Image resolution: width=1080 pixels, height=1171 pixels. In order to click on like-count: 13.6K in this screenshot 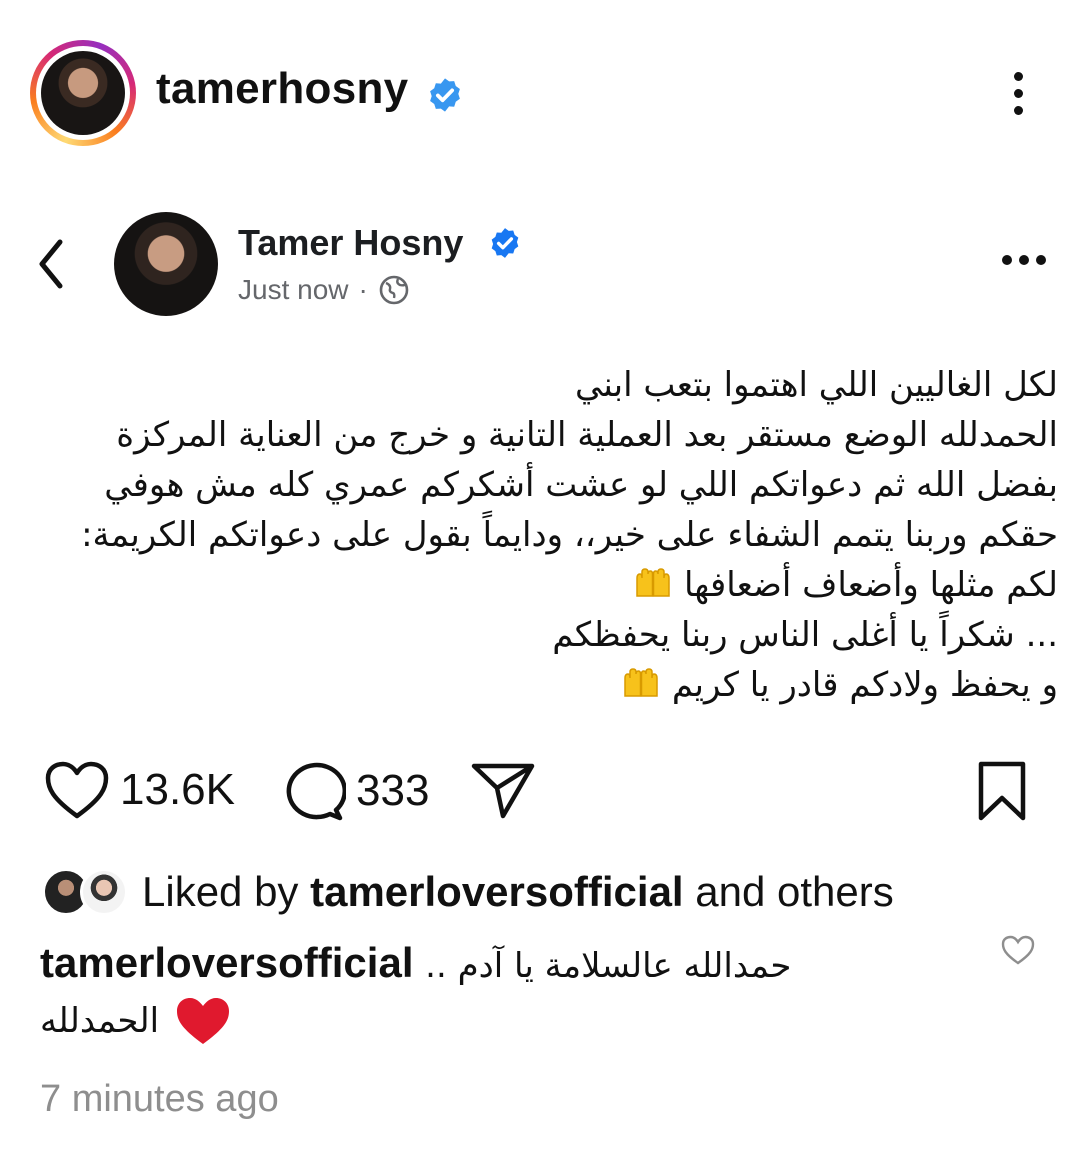, I will do `click(177, 790)`.